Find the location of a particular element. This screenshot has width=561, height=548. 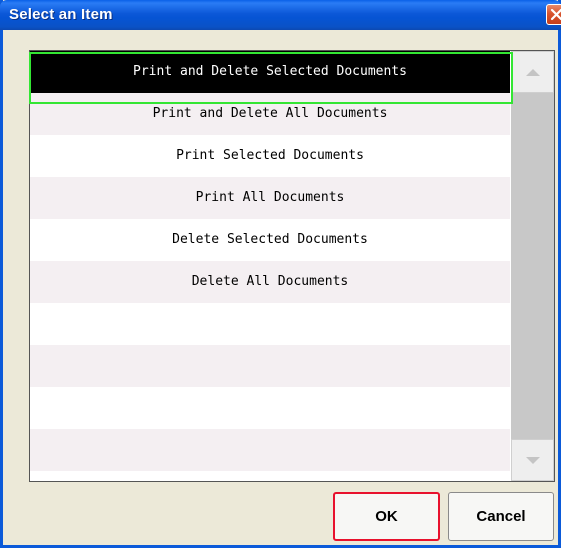

arrow-up-icon is located at coordinates (533, 72).